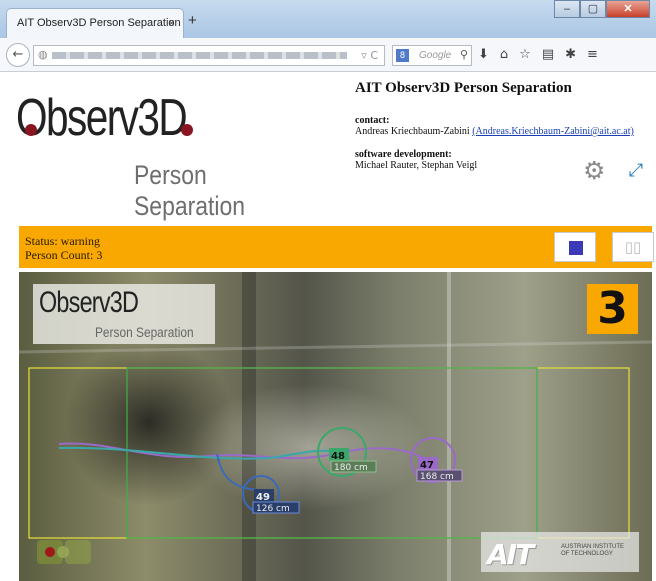  I want to click on contact-email-link: (Andreas.Kriechbaum-Zabini@ait.ac.at), so click(553, 131).